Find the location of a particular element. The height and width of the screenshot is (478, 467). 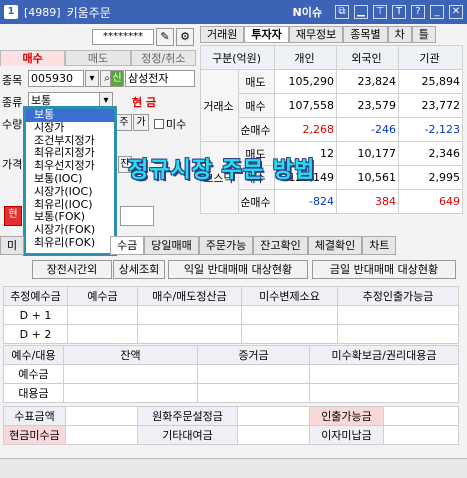

order-type-label: 종류 is located at coordinates (12, 102).